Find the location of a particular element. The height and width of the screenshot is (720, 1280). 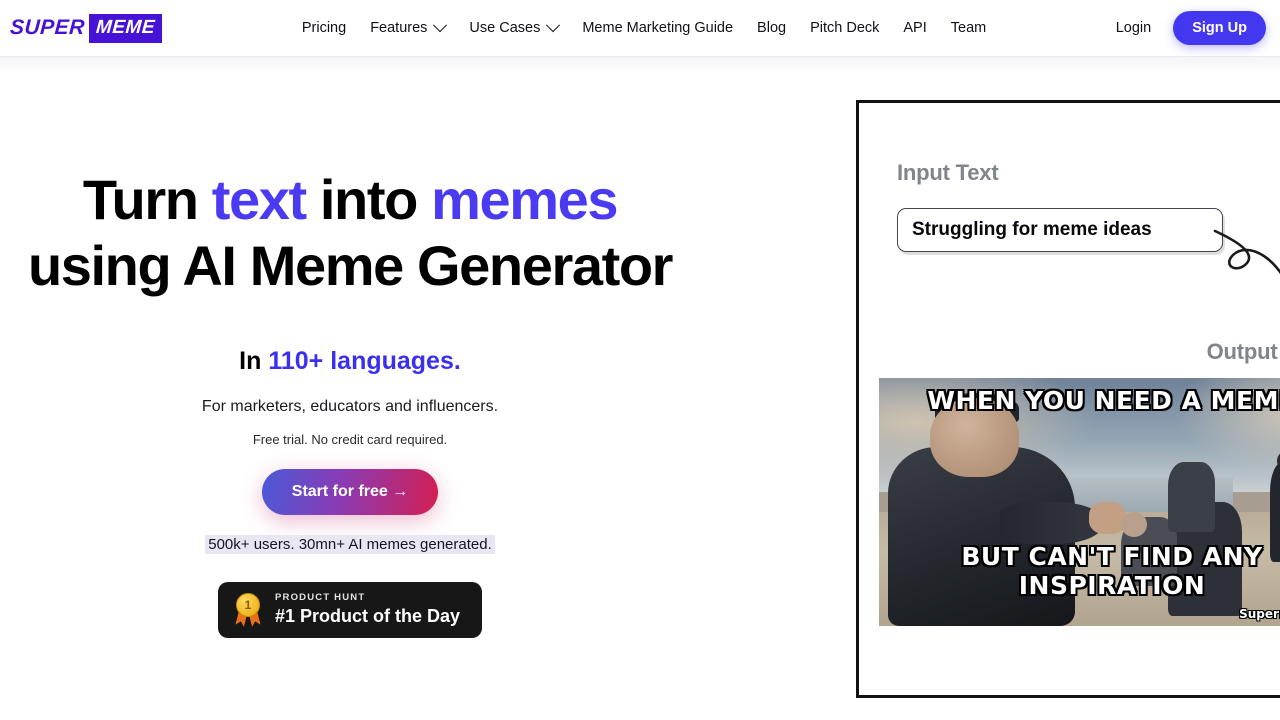

input-text-label: Input Text is located at coordinates (948, 172).